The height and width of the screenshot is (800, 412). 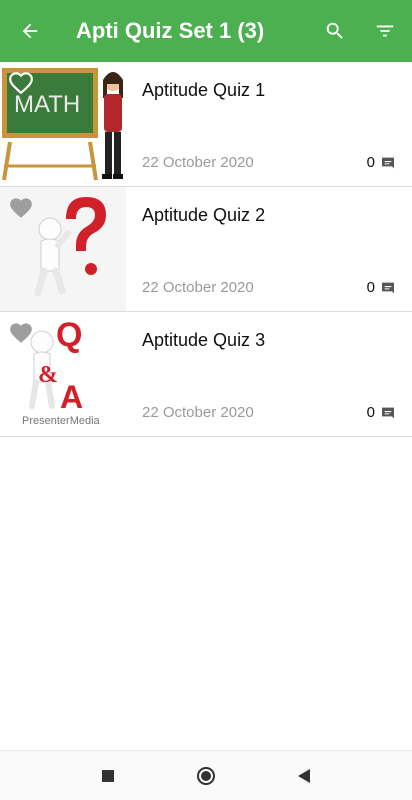 What do you see at coordinates (204, 215) in the screenshot?
I see `quiz-title: Aptitude Quiz 2` at bounding box center [204, 215].